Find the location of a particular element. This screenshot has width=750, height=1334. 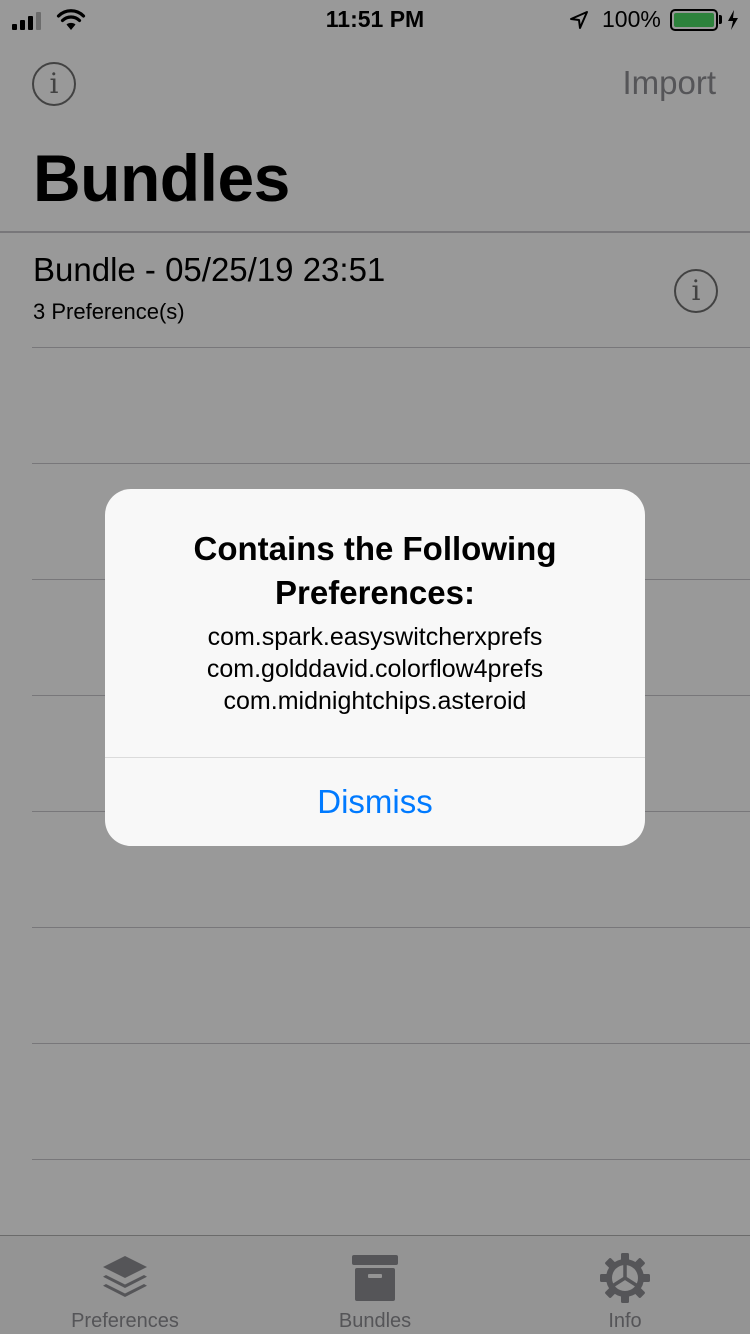

alert-message-line: com.midnightchips.asteroid is located at coordinates (375, 701).